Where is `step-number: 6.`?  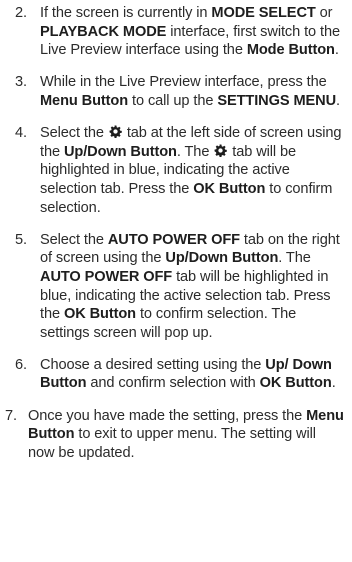
step-number: 6. is located at coordinates (21, 364).